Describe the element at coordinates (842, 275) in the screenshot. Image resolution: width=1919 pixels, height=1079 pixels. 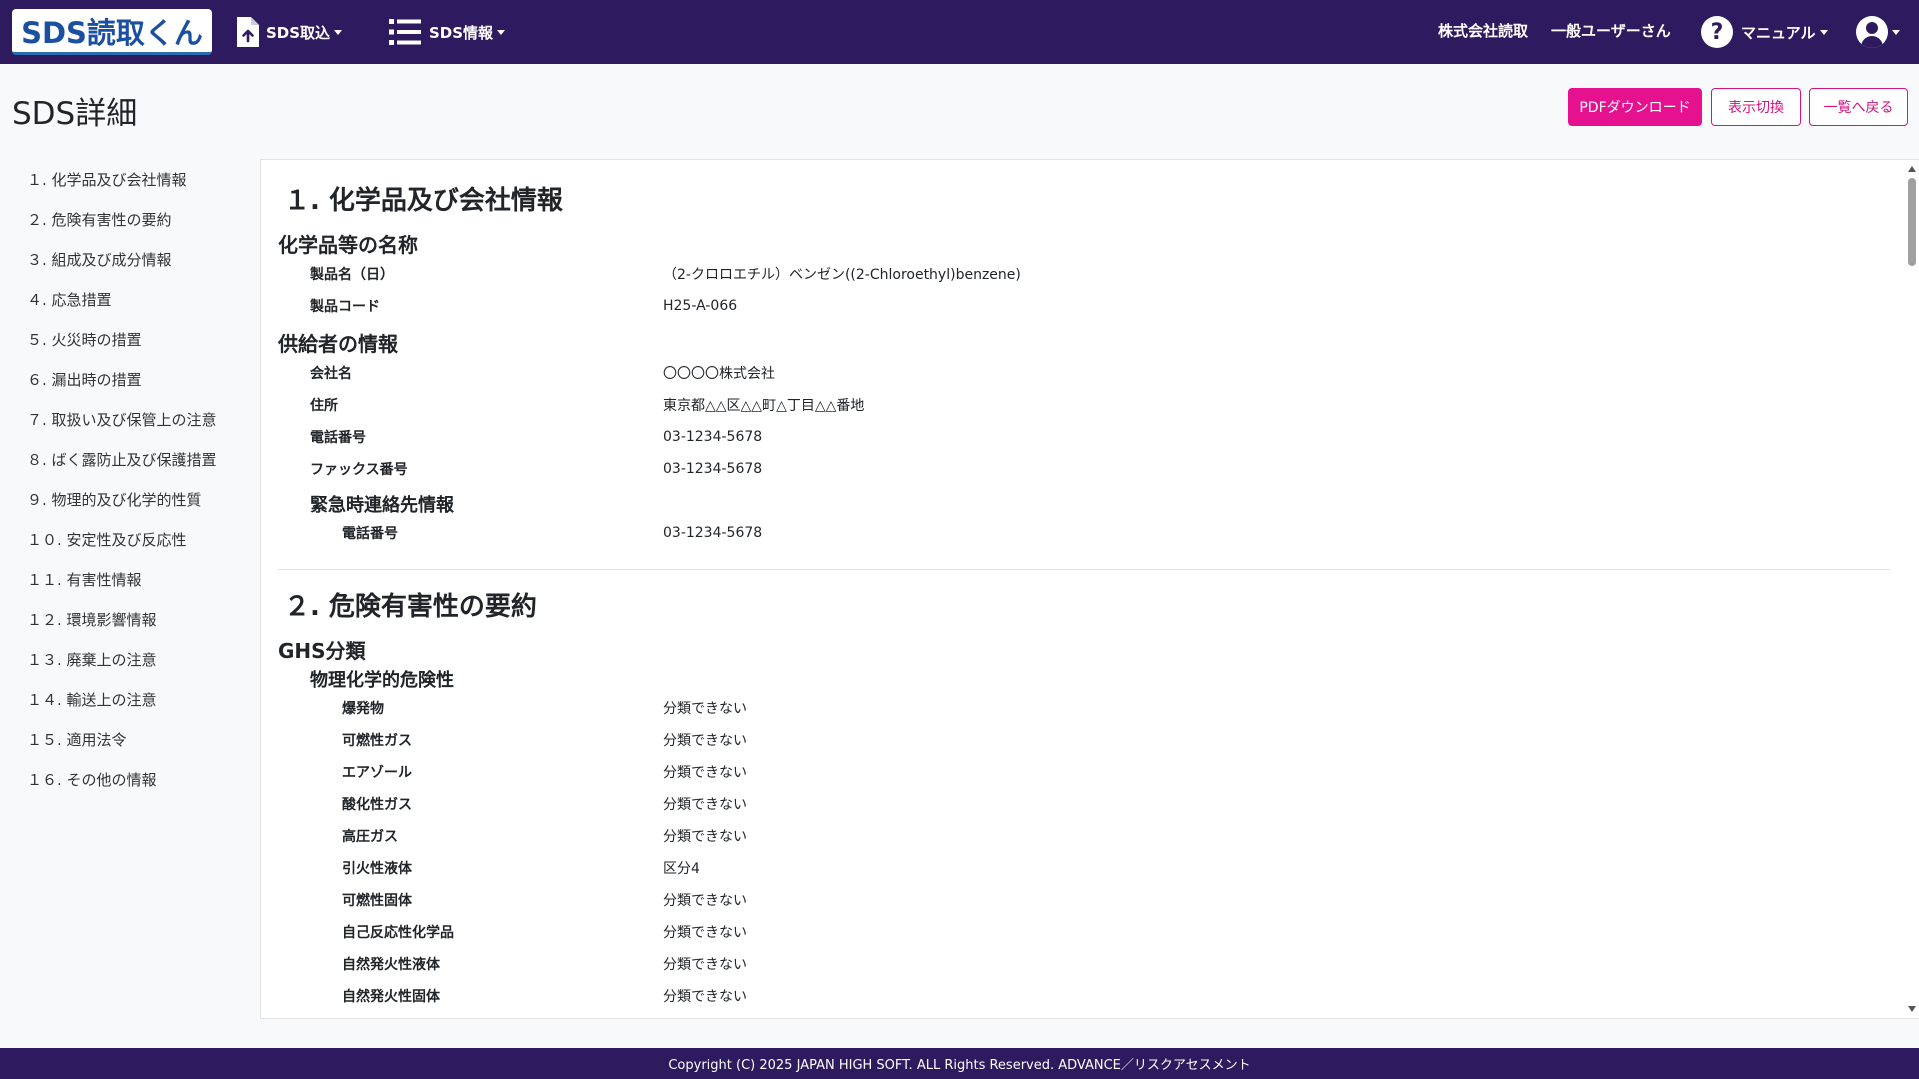
I see `product-name-value: （2-クロロエチル）ベンゼン((2-Chloroethyl)benzene)` at that location.